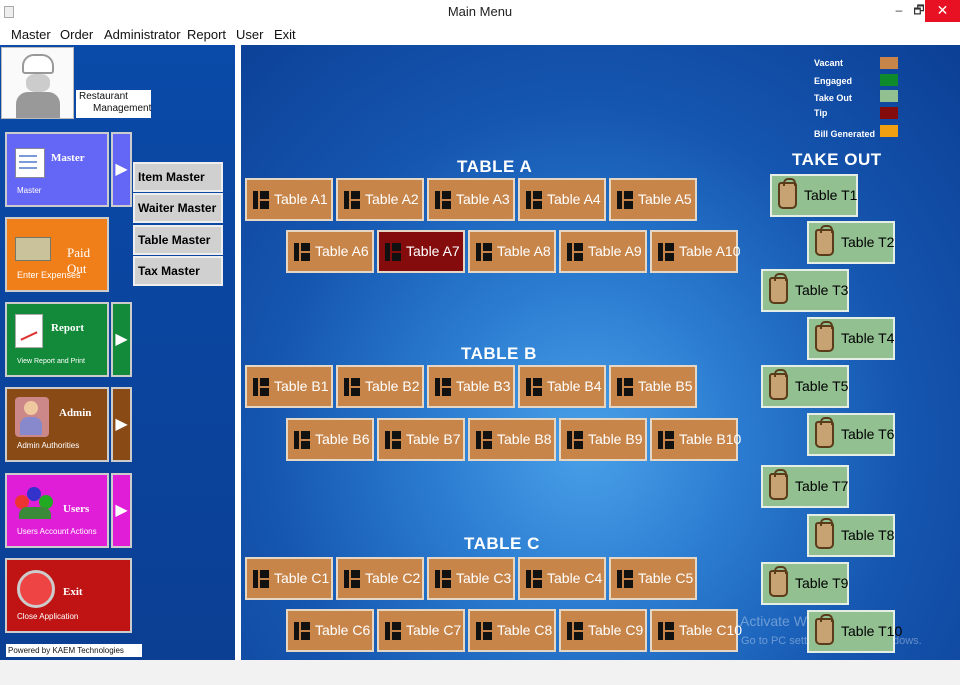 The height and width of the screenshot is (685, 960). What do you see at coordinates (48, 445) in the screenshot?
I see `sidebar-admin-subtitle: Admin Authorities` at bounding box center [48, 445].